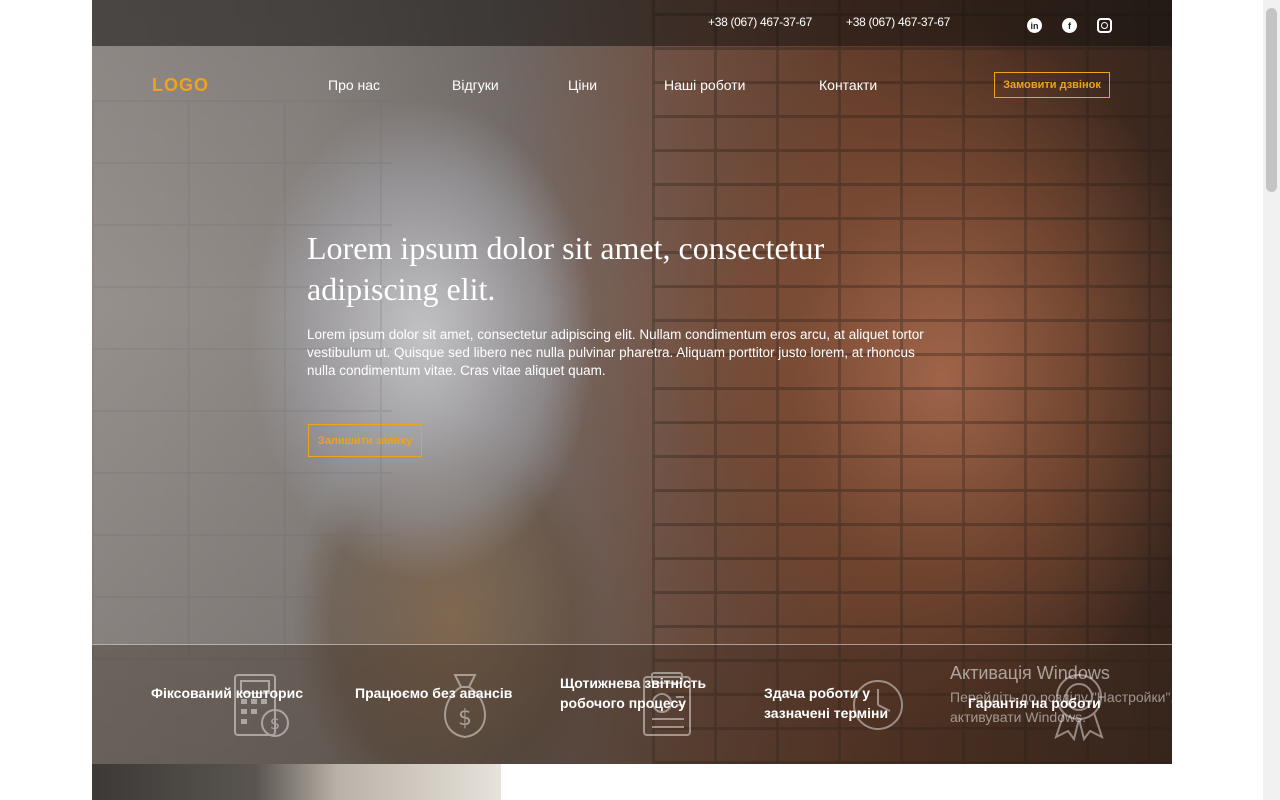 The height and width of the screenshot is (800, 1280). What do you see at coordinates (227, 693) in the screenshot?
I see `feature-label: Фіксований кошторис` at bounding box center [227, 693].